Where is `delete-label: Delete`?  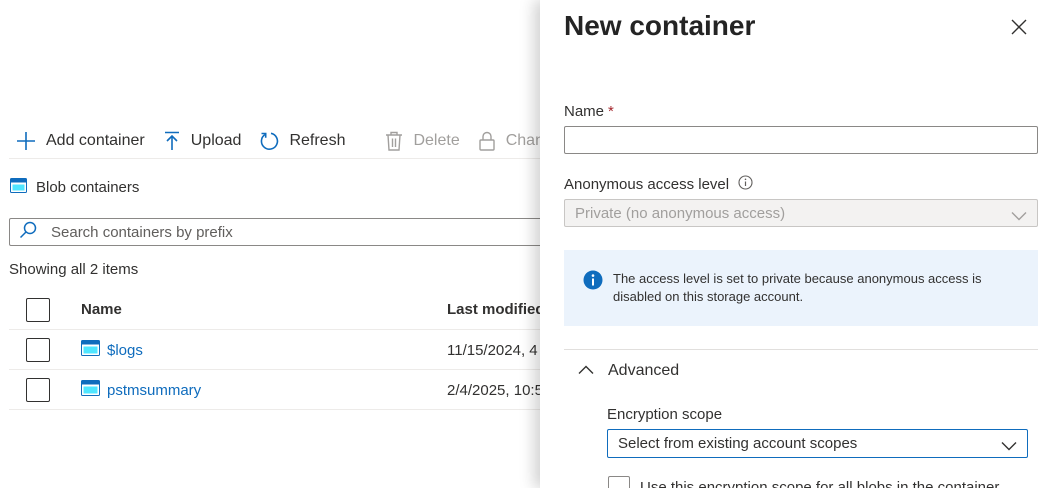
delete-label: Delete is located at coordinates (436, 140).